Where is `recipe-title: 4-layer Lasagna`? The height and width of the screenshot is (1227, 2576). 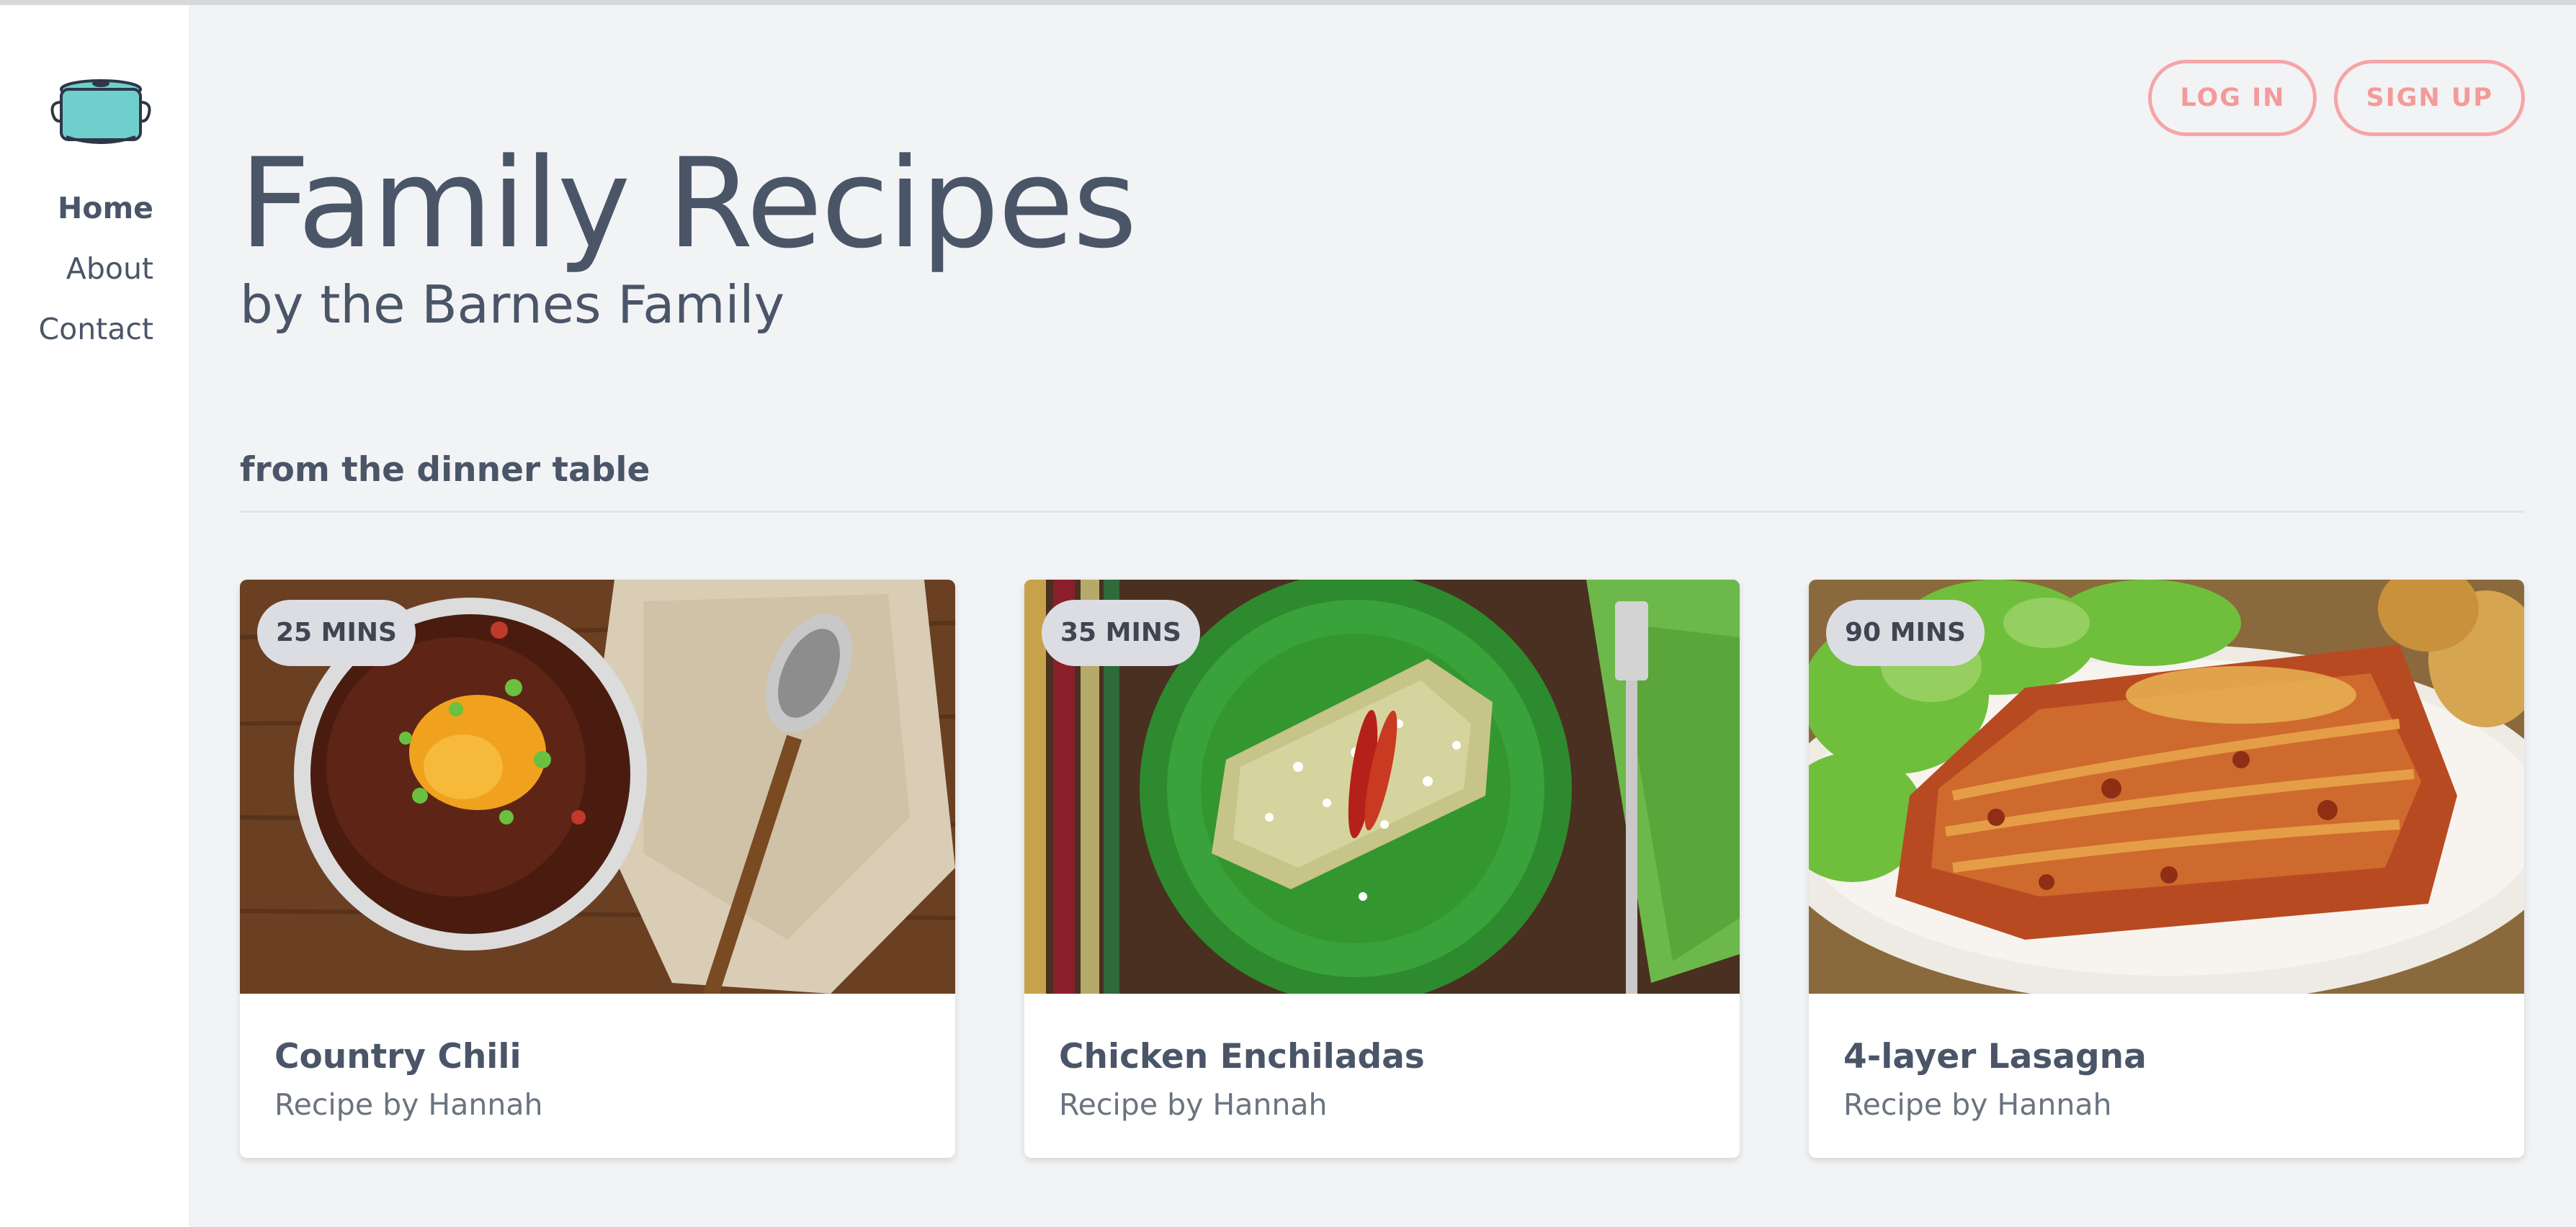 recipe-title: 4-layer Lasagna is located at coordinates (2166, 1057).